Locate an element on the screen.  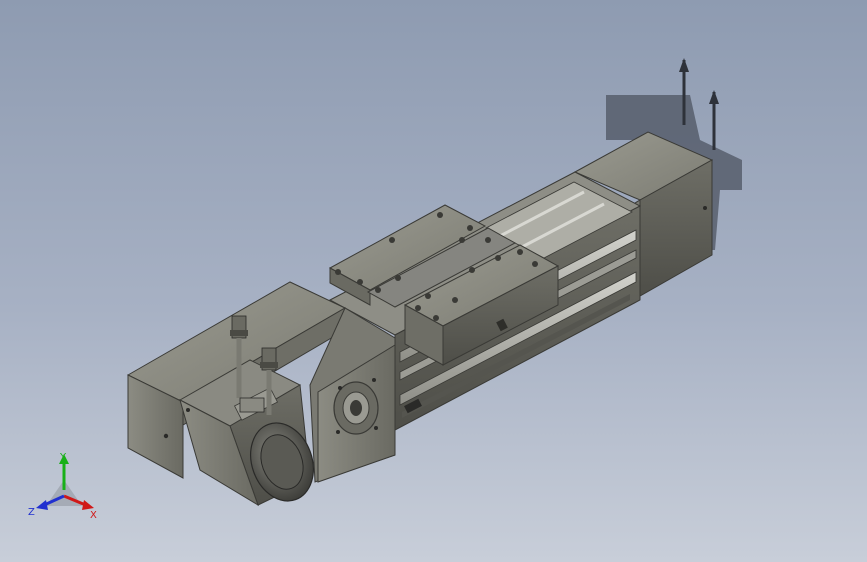
x-axis-head is located at coordinates (88, 505).